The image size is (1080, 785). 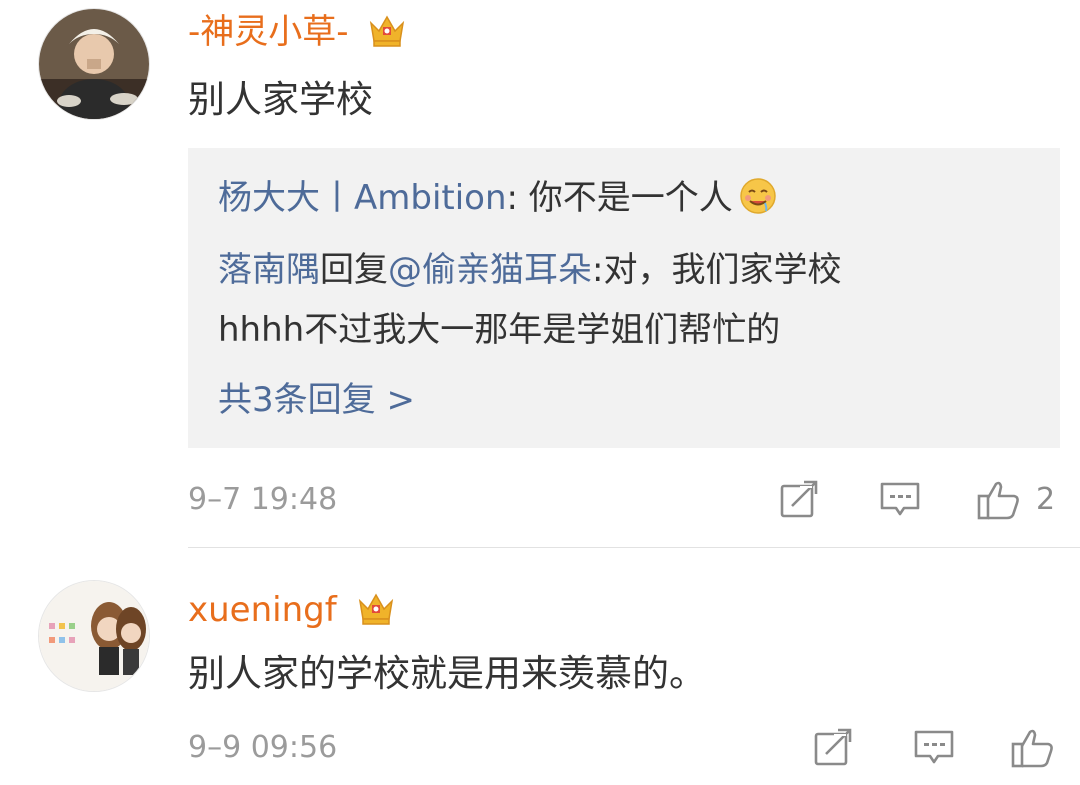 What do you see at coordinates (758, 201) in the screenshot?
I see `drool-emoji-icon` at bounding box center [758, 201].